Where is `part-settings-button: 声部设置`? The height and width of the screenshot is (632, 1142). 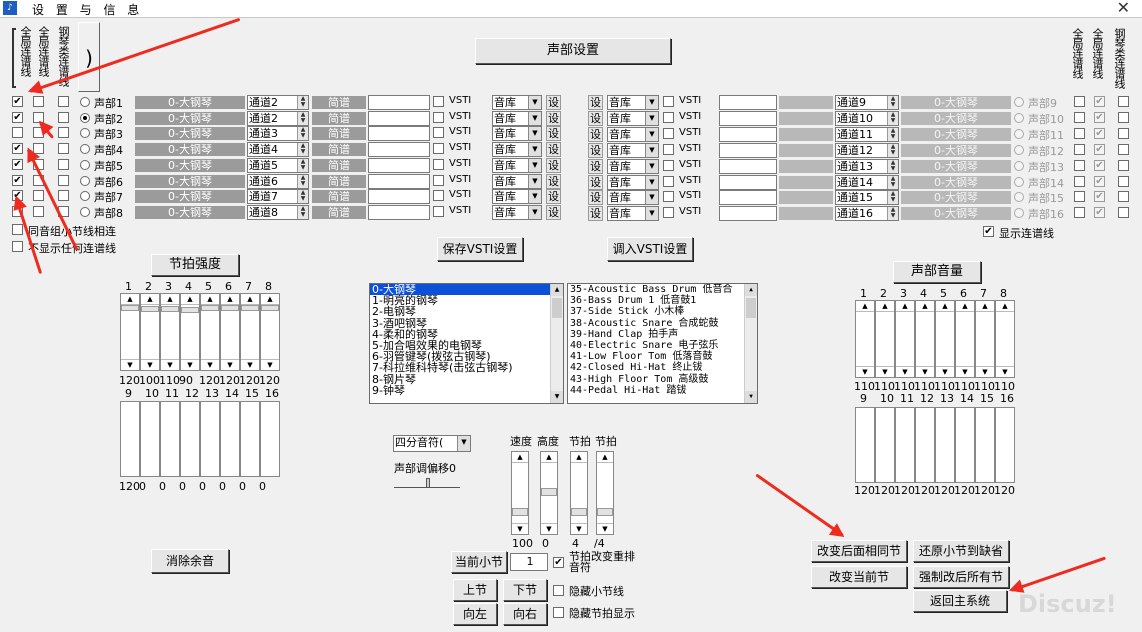
part-settings-button: 声部设置 is located at coordinates (573, 51).